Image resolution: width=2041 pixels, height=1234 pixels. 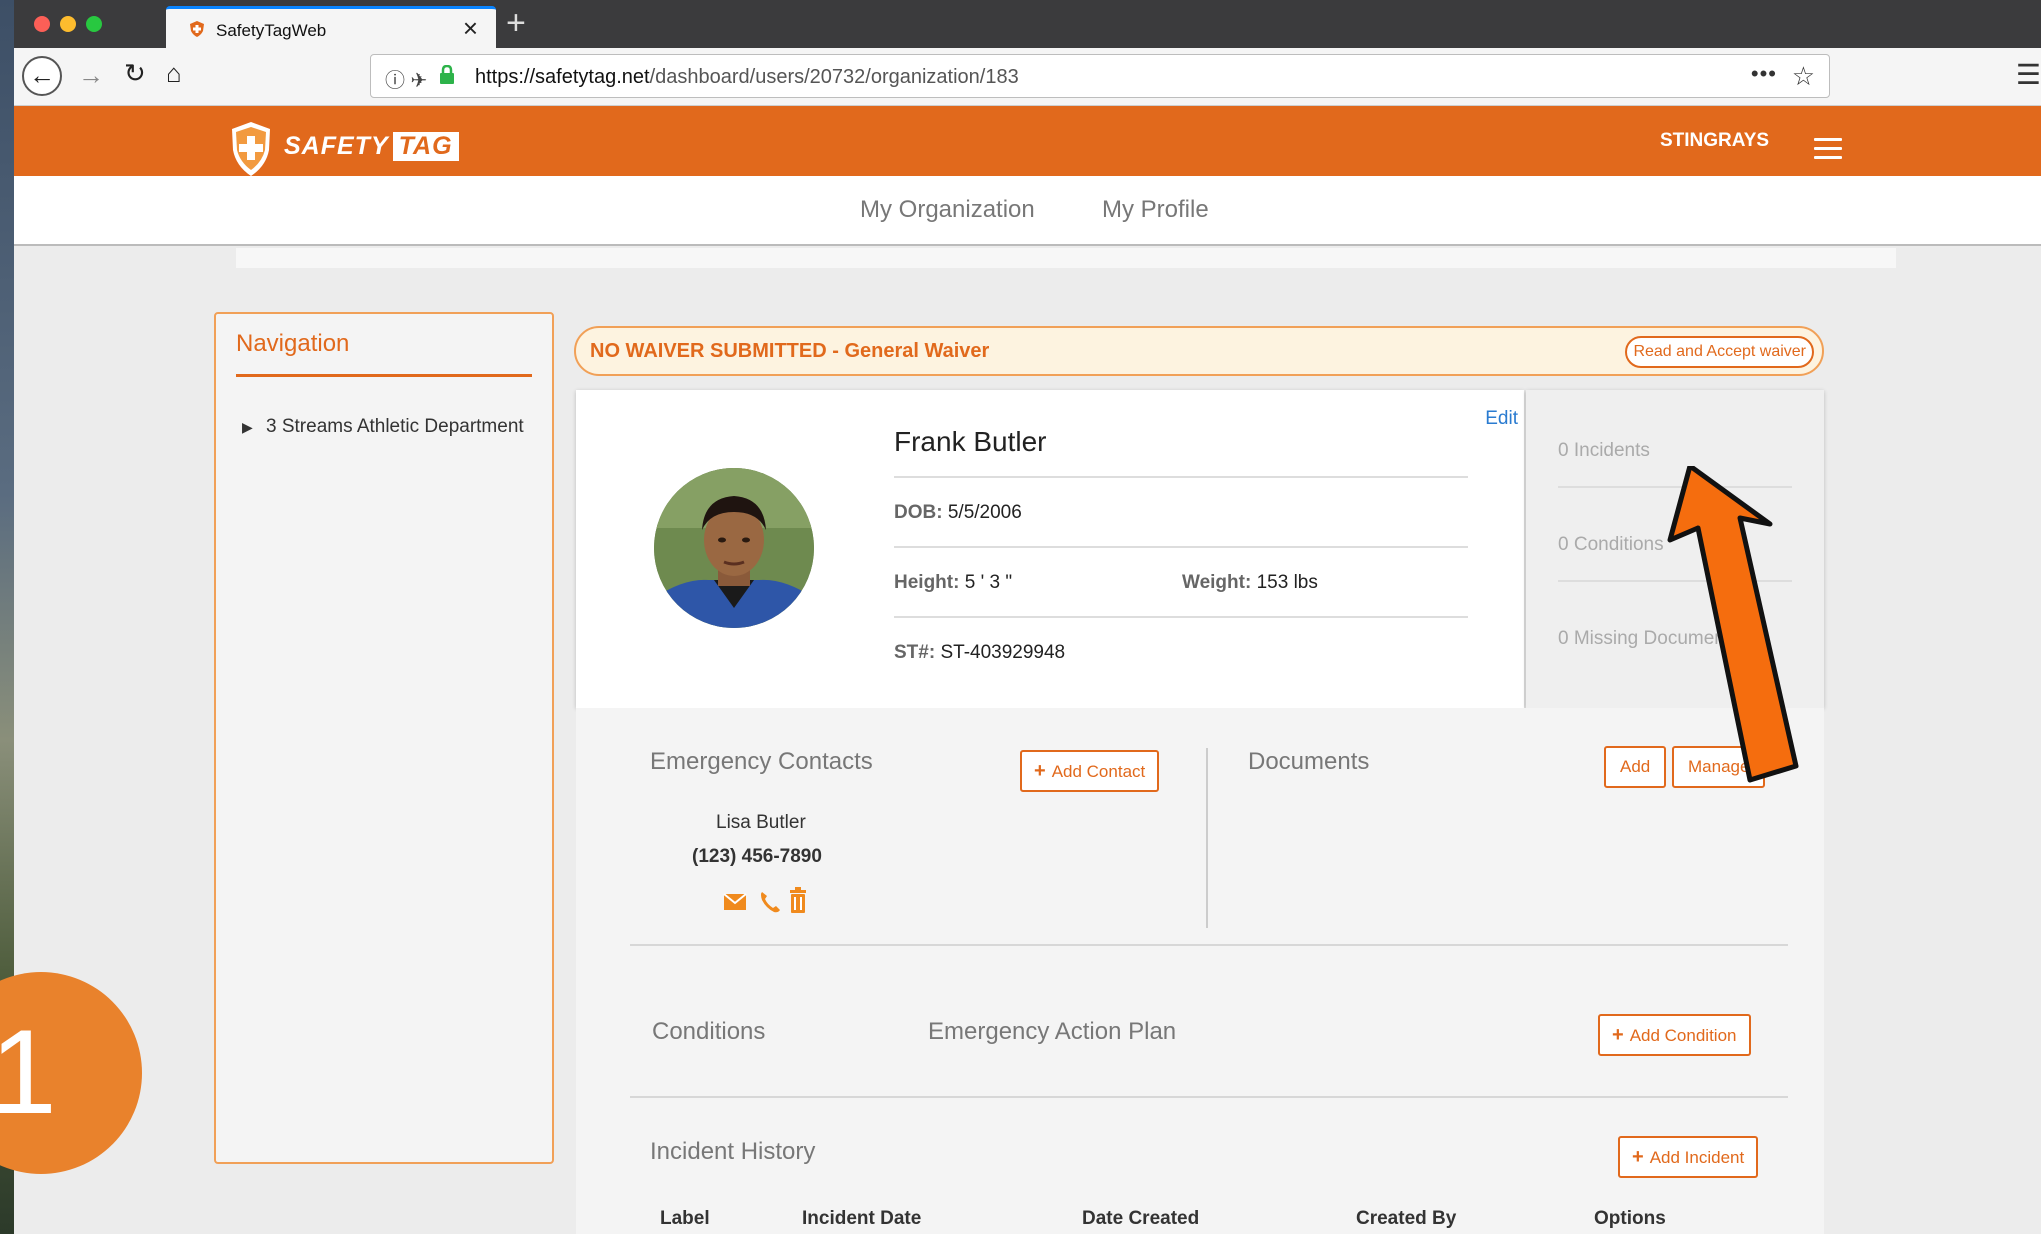 I want to click on column-header-incident-date: Incident Date, so click(x=861, y=1219).